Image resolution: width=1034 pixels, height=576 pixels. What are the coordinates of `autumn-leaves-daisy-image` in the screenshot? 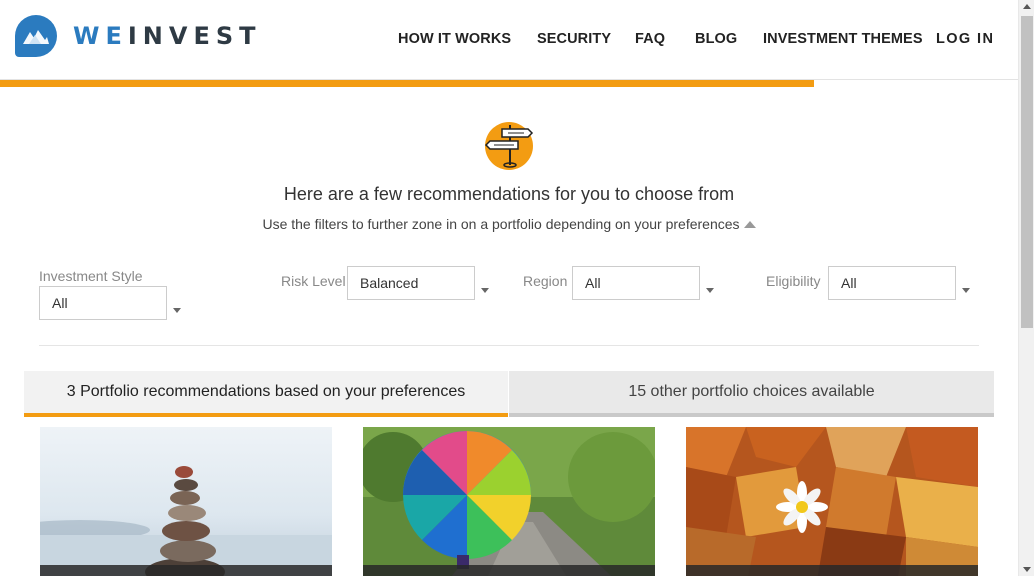 It's located at (832, 501).